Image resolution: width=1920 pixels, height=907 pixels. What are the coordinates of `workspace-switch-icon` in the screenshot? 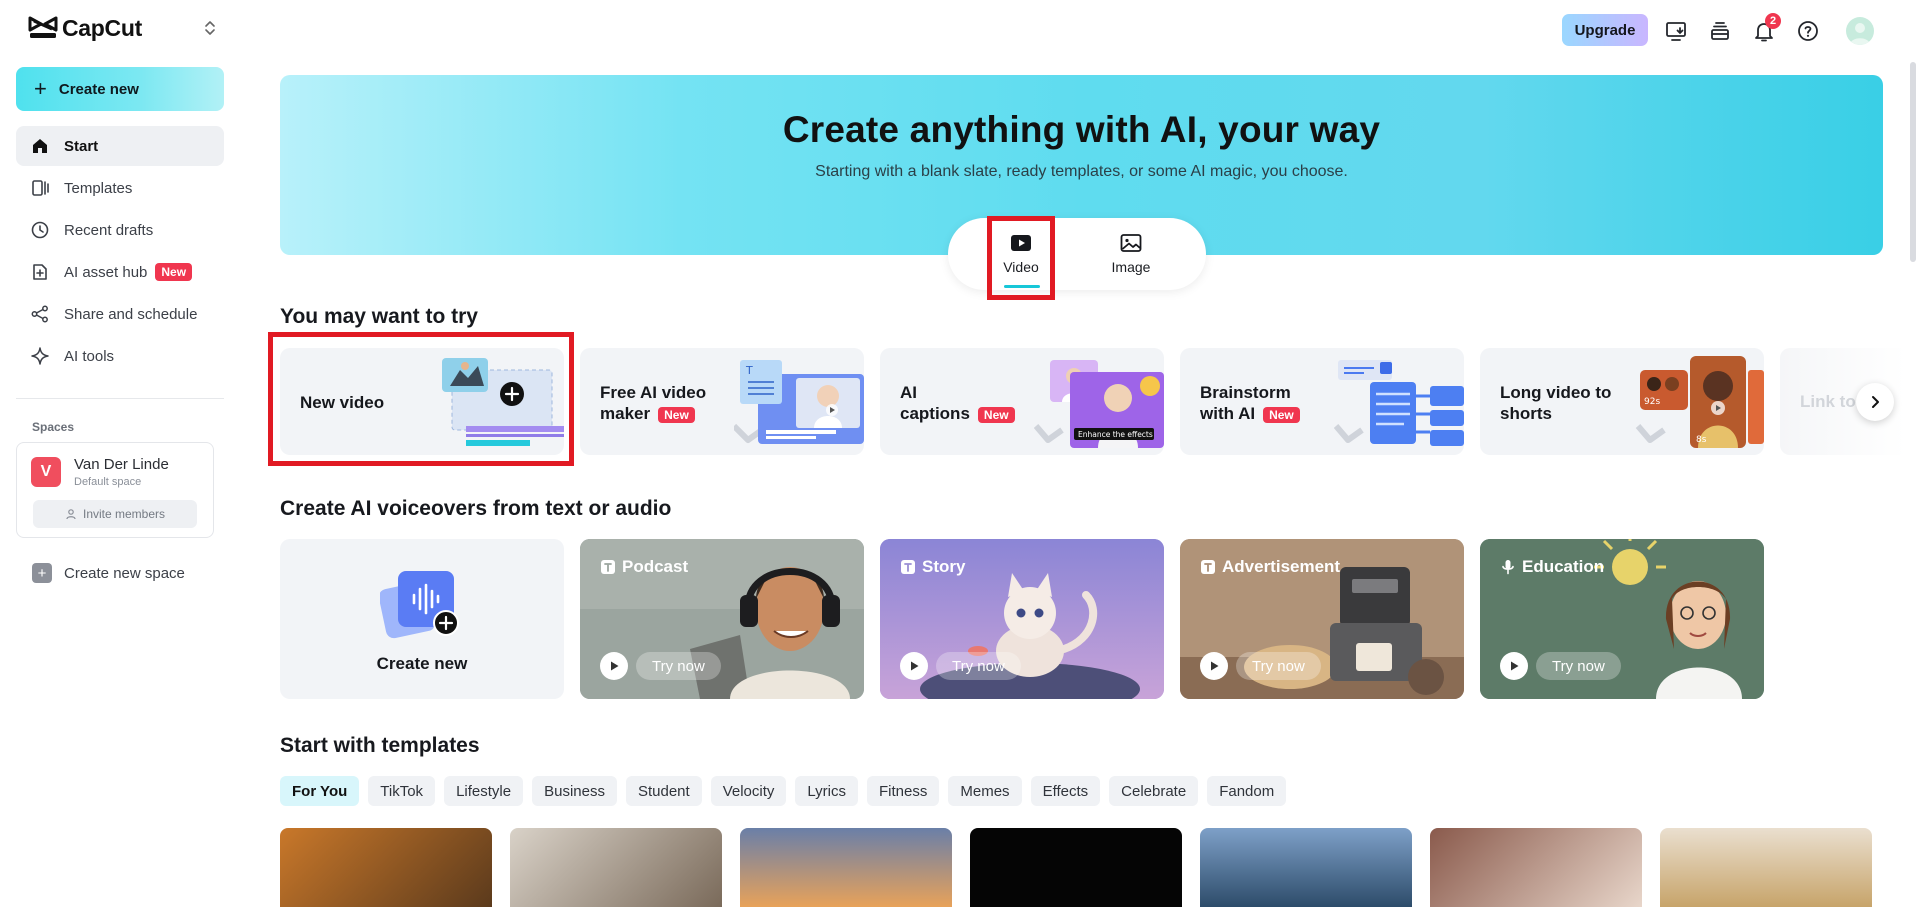 It's located at (210, 28).